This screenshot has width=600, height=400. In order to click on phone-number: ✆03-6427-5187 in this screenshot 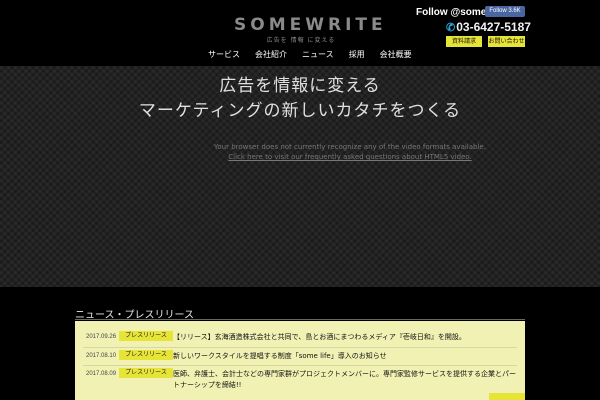, I will do `click(488, 27)`.